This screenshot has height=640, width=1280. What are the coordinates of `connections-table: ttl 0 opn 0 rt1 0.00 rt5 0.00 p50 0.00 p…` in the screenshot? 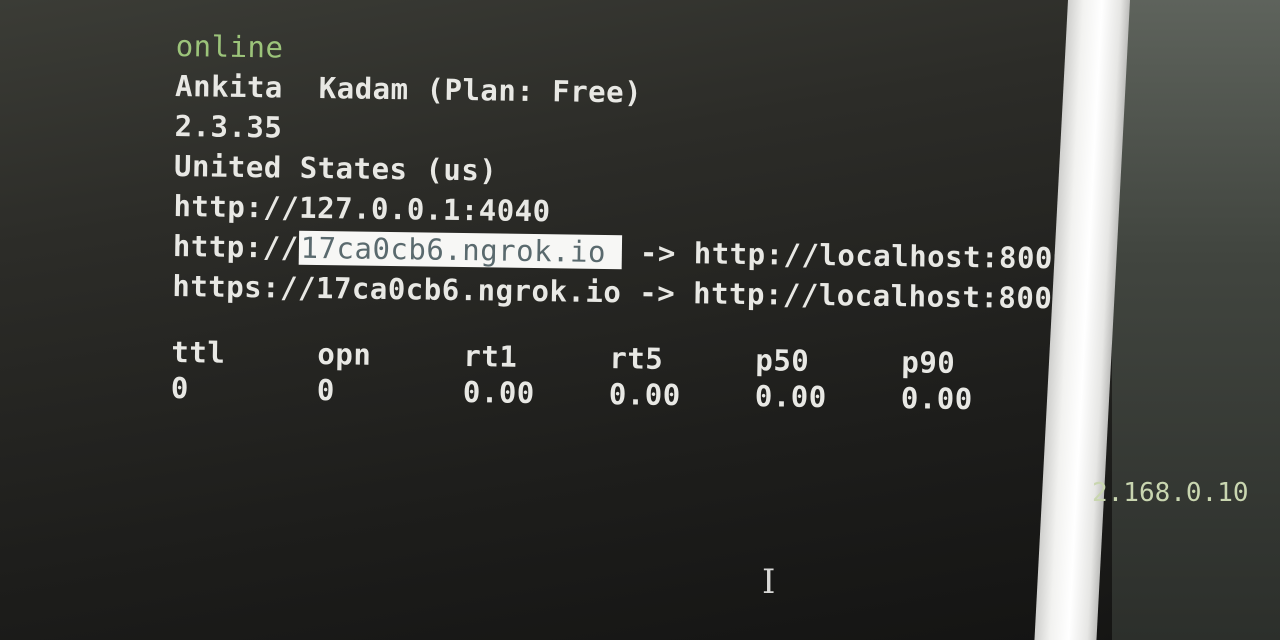 It's located at (620, 376).